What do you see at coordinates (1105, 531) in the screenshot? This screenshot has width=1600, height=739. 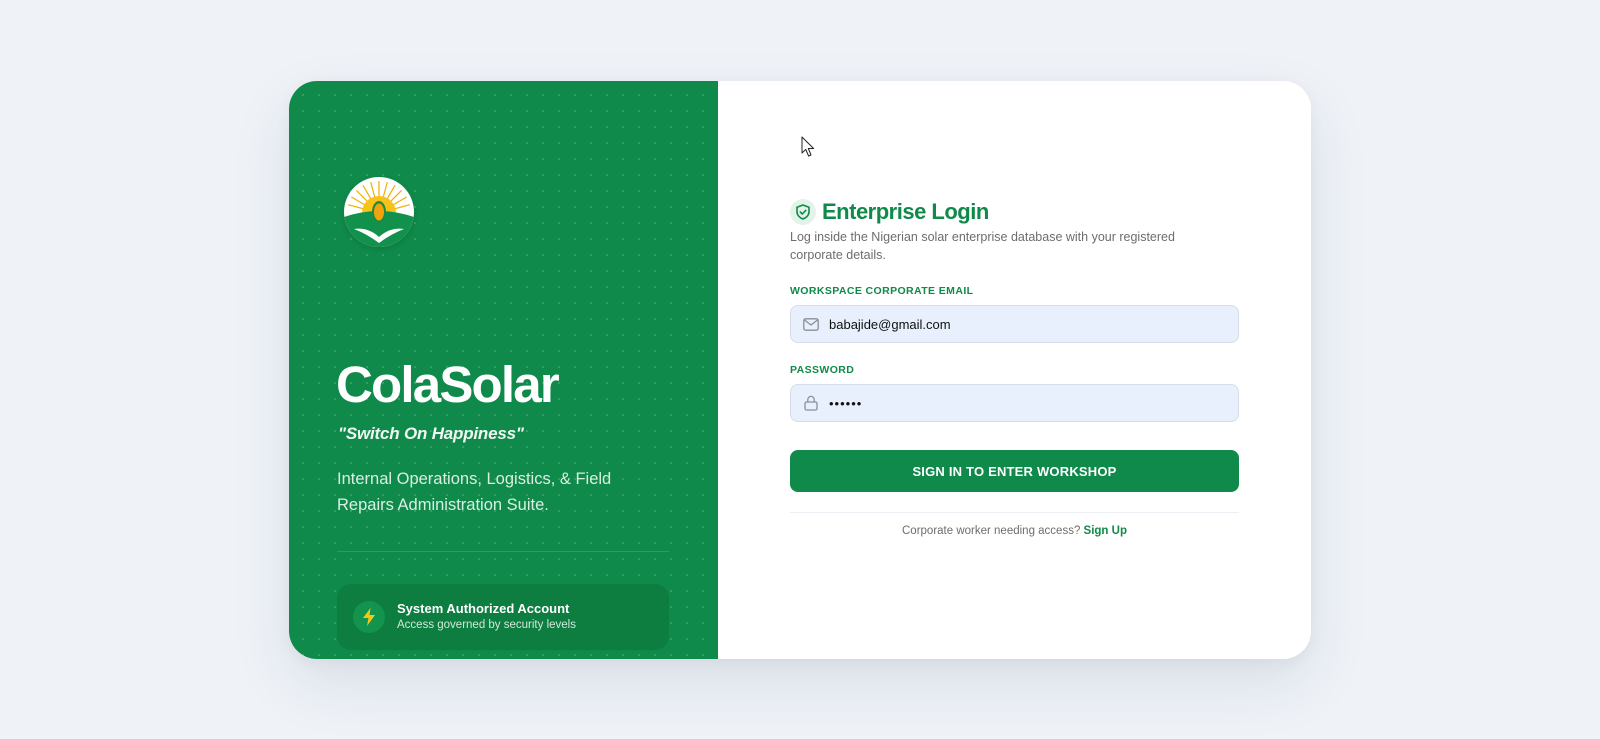 I see `sign-up-link: Sign Up` at bounding box center [1105, 531].